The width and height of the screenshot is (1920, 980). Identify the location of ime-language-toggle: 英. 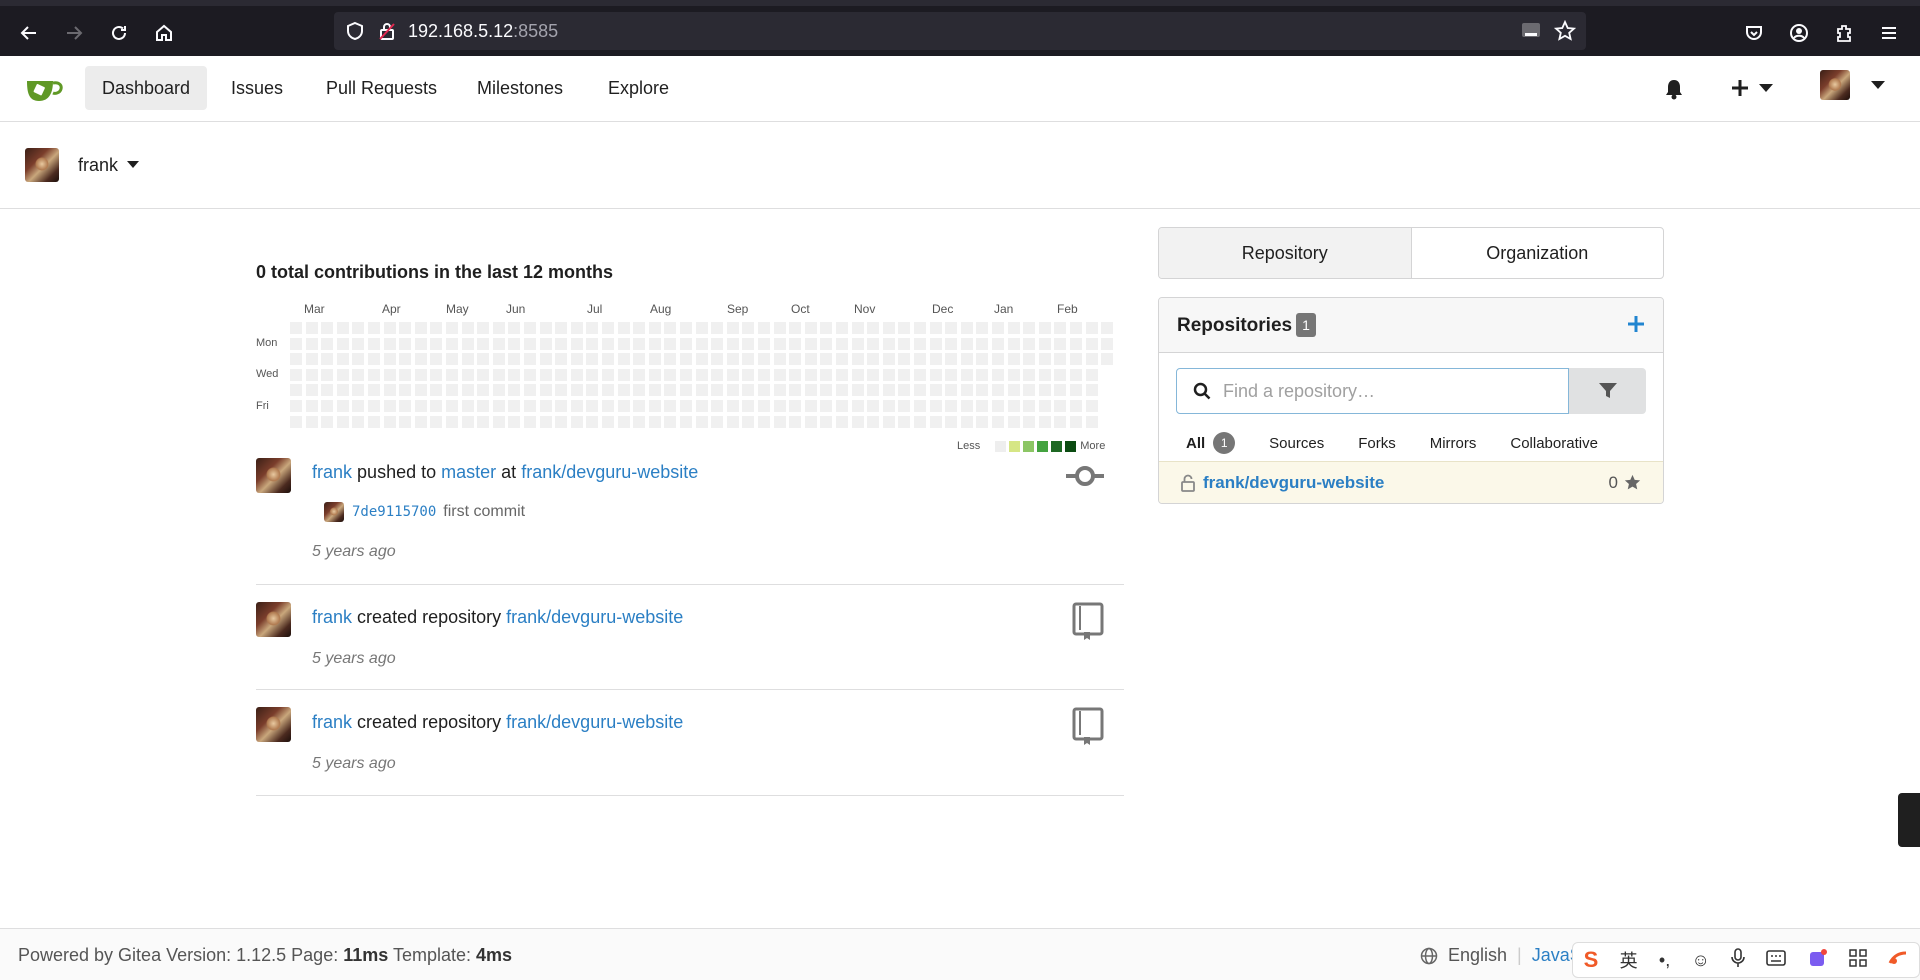
(1629, 960).